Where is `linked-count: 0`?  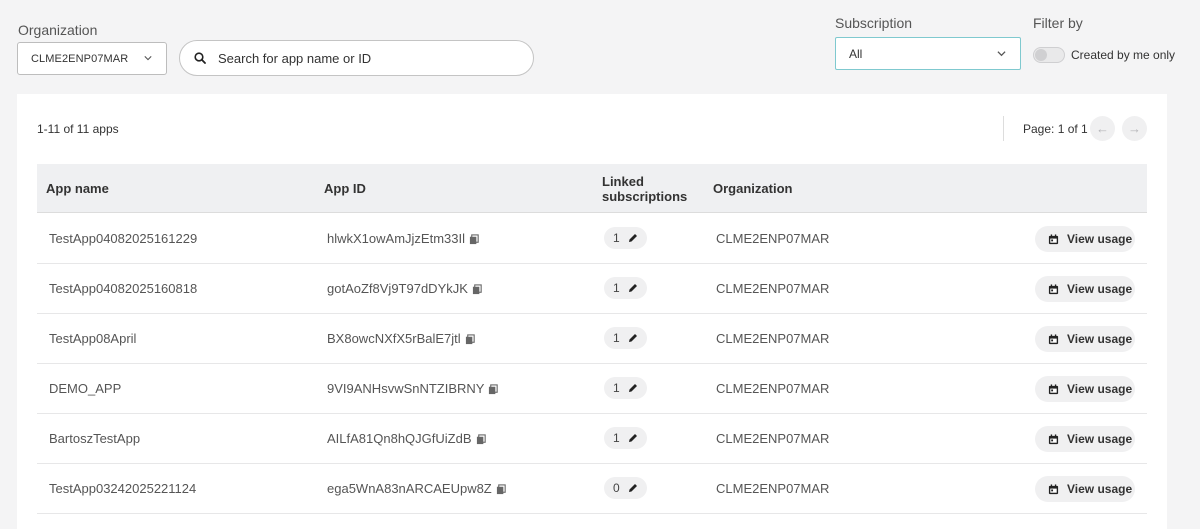
linked-count: 0 is located at coordinates (616, 488).